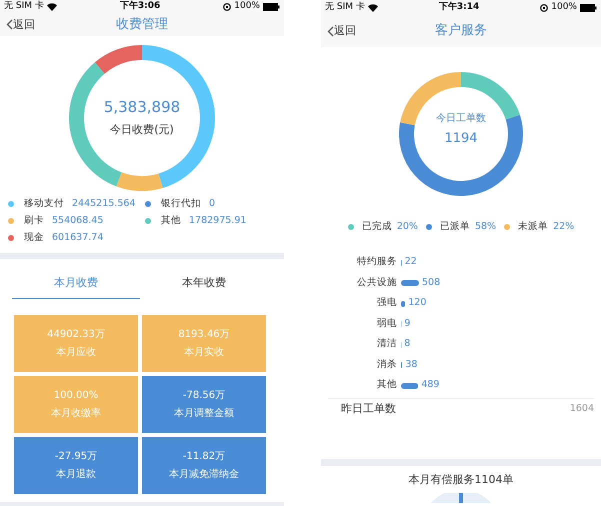  Describe the element at coordinates (377, 227) in the screenshot. I see `legend-label: 已完成` at that location.